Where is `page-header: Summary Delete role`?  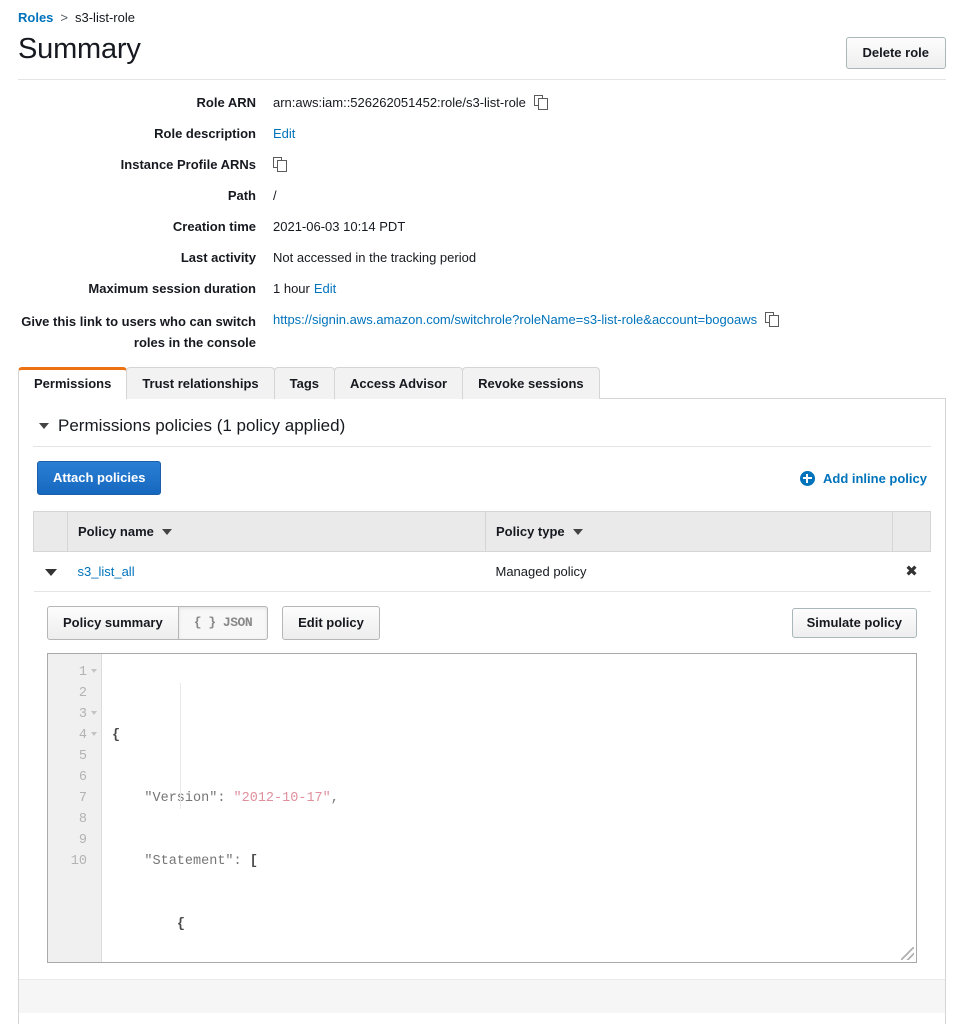 page-header: Summary Delete role is located at coordinates (482, 47).